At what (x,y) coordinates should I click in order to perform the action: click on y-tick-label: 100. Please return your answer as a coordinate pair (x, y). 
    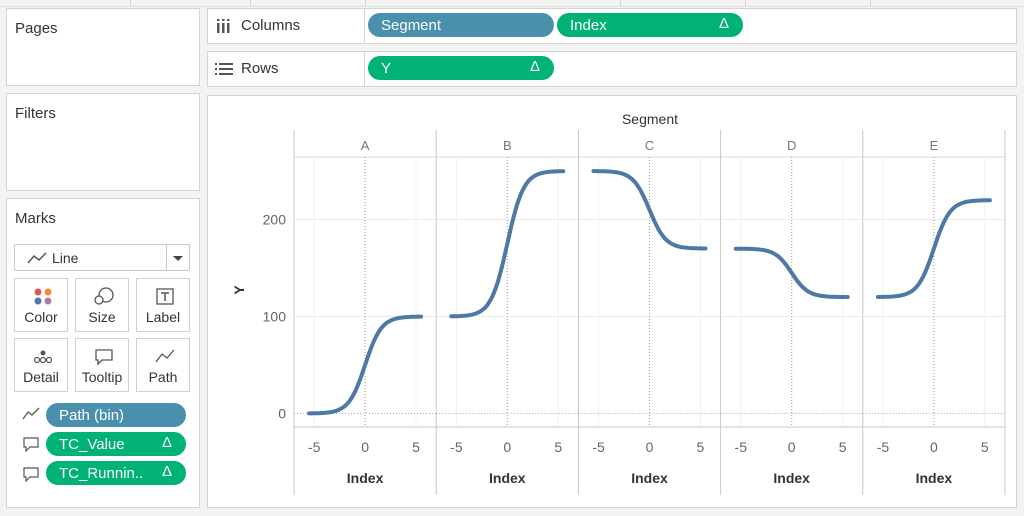
    Looking at the image, I should click on (275, 317).